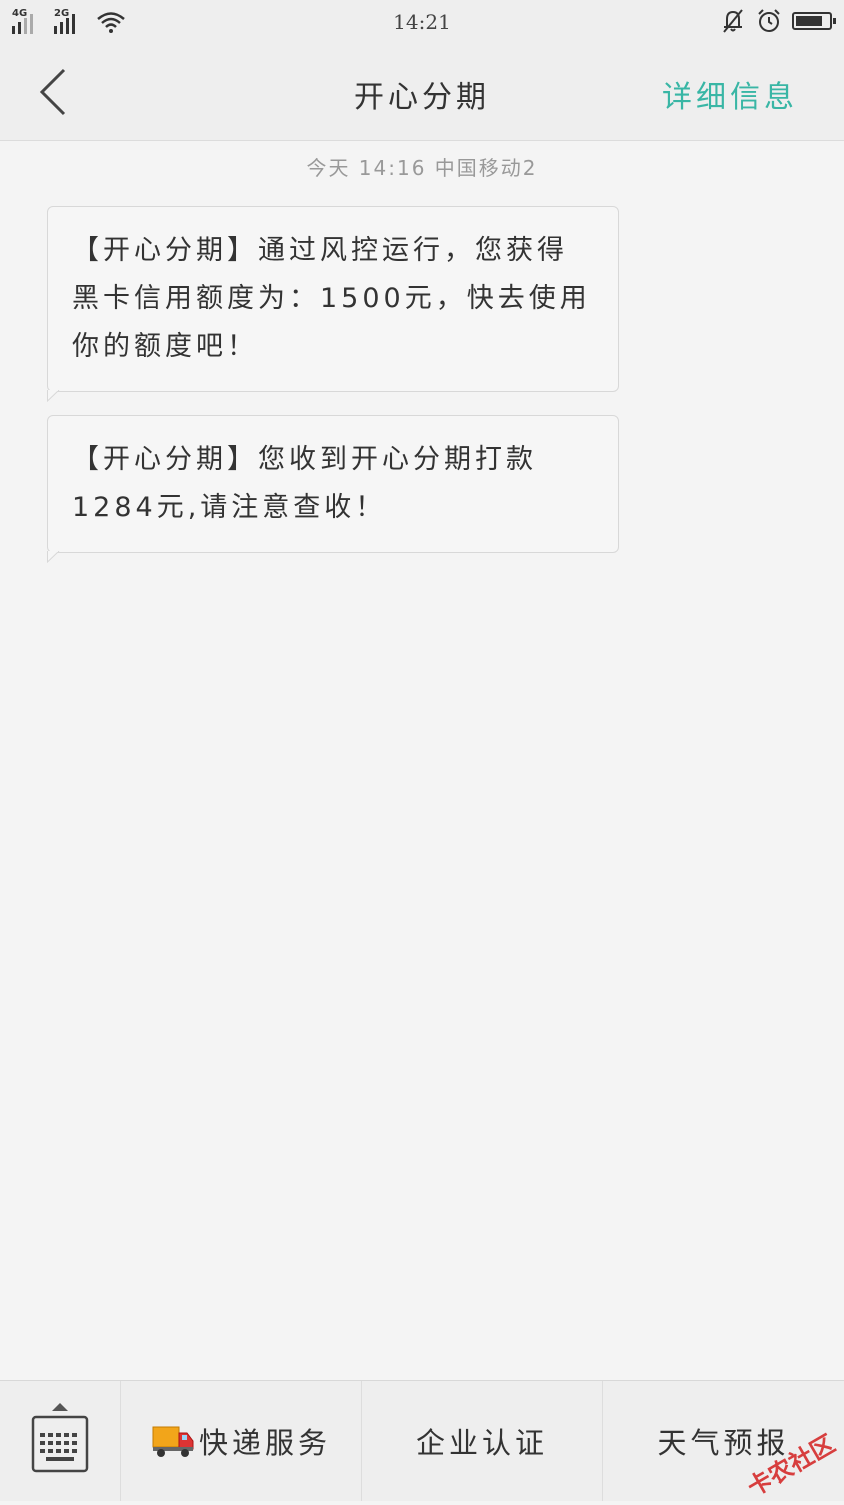 Image resolution: width=844 pixels, height=1505 pixels. I want to click on clock: 14:21, so click(422, 22).